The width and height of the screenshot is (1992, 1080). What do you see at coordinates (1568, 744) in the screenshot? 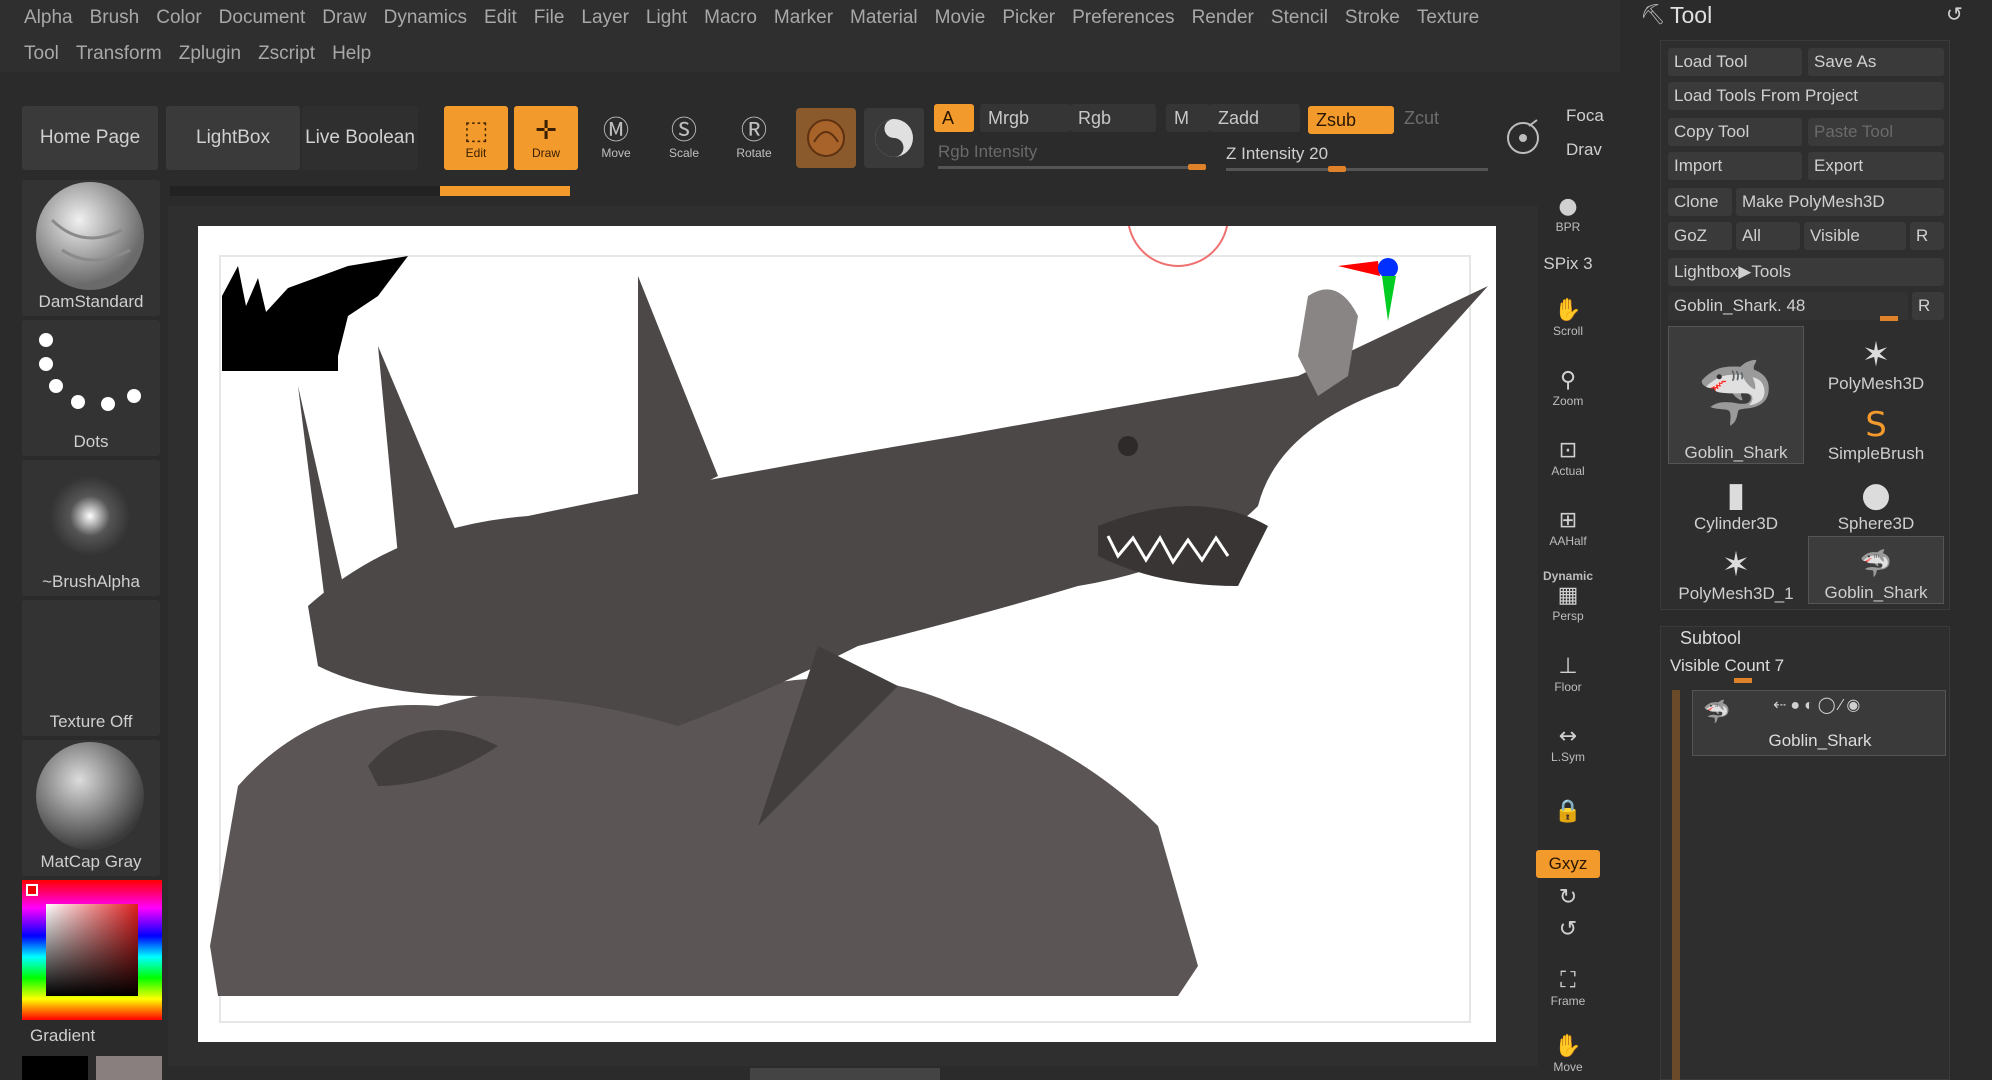
I see `lsym-button: ↔ L.Sym` at bounding box center [1568, 744].